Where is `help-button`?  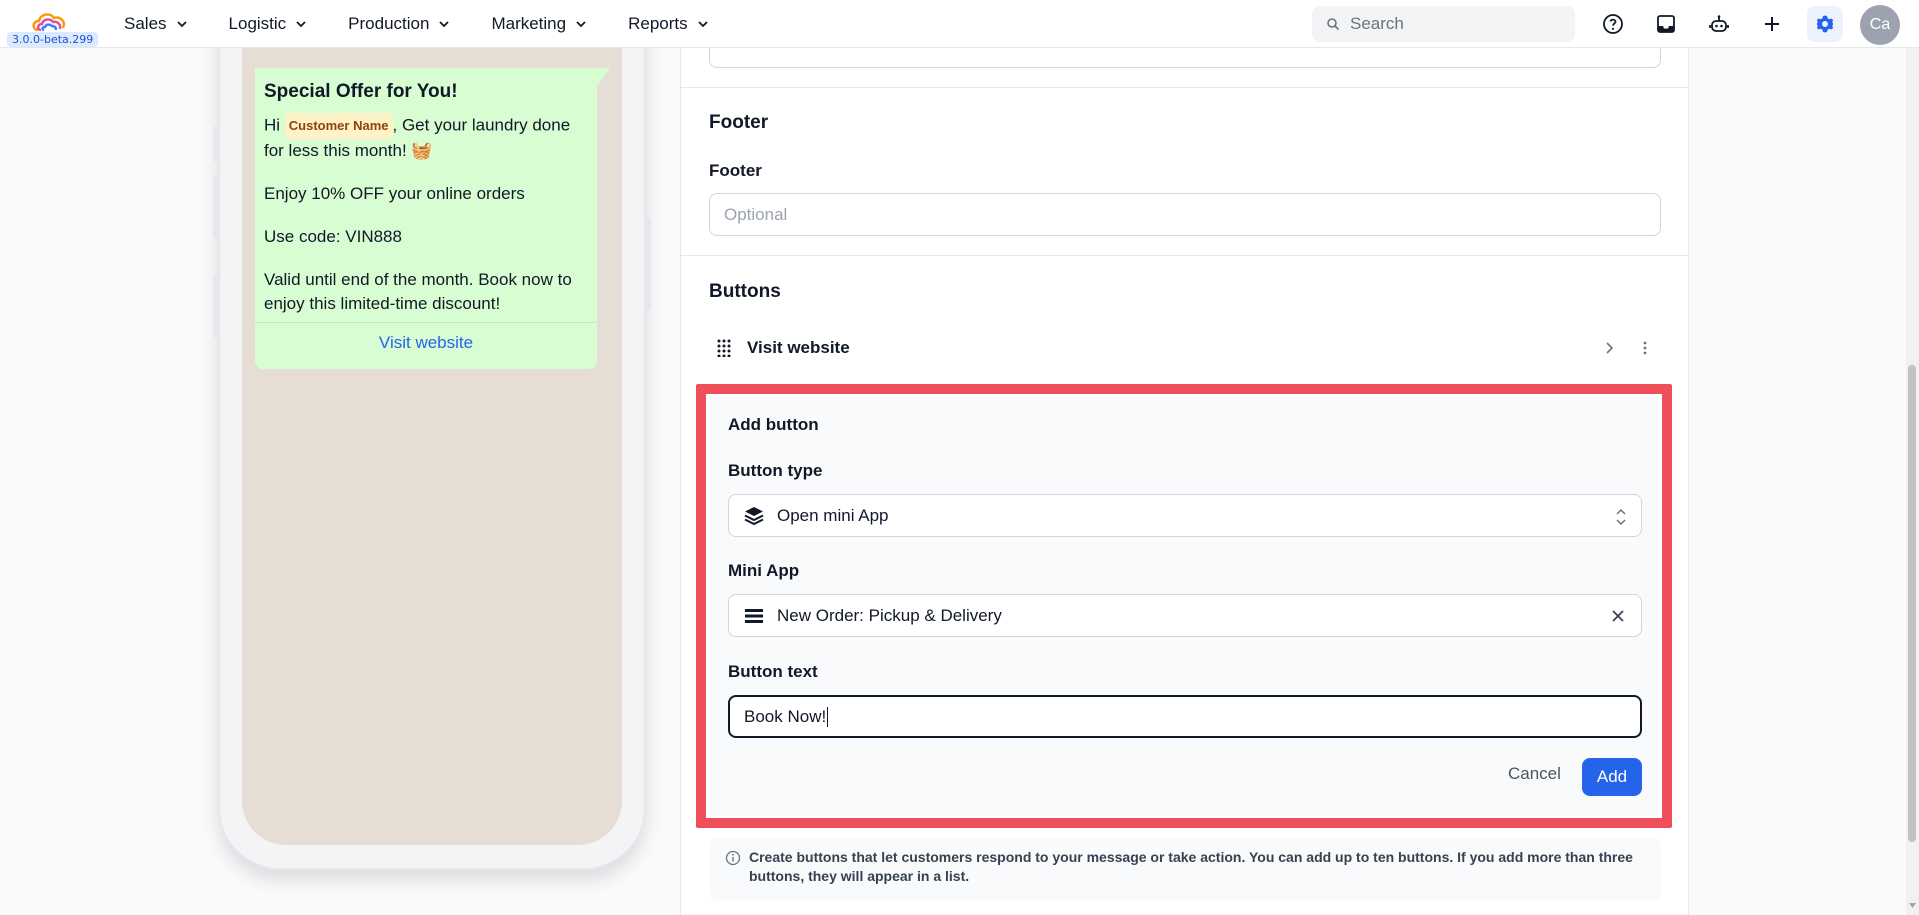 help-button is located at coordinates (1613, 24).